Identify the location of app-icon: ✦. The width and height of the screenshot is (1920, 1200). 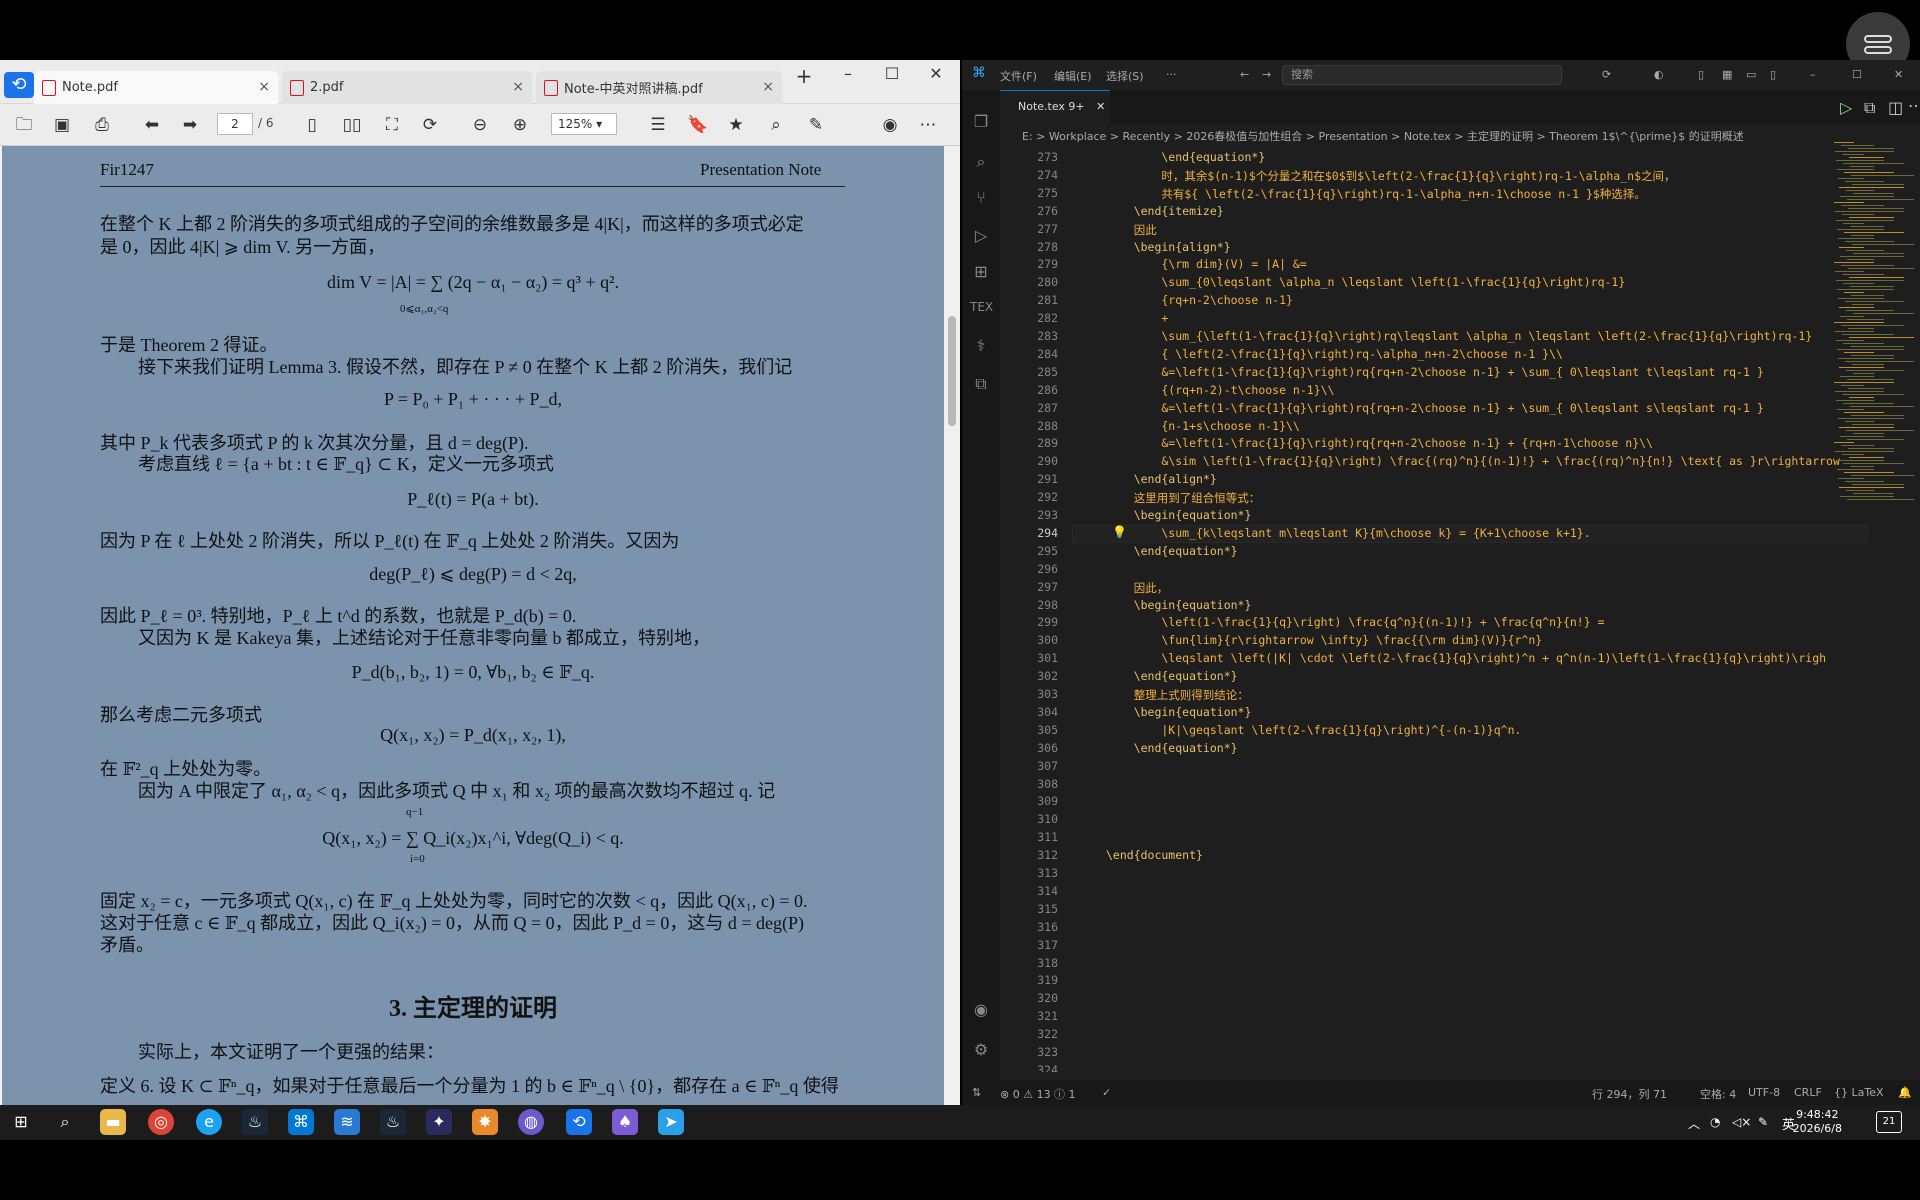
(439, 1122).